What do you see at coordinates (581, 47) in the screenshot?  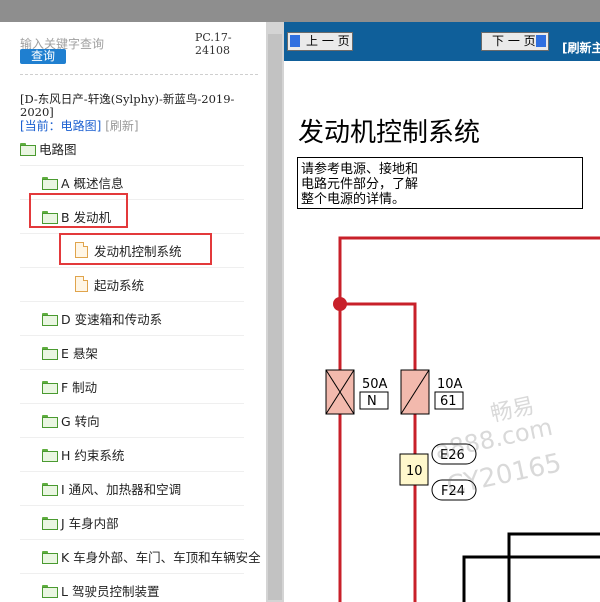 I see `refresh-main-link: [刷新主` at bounding box center [581, 47].